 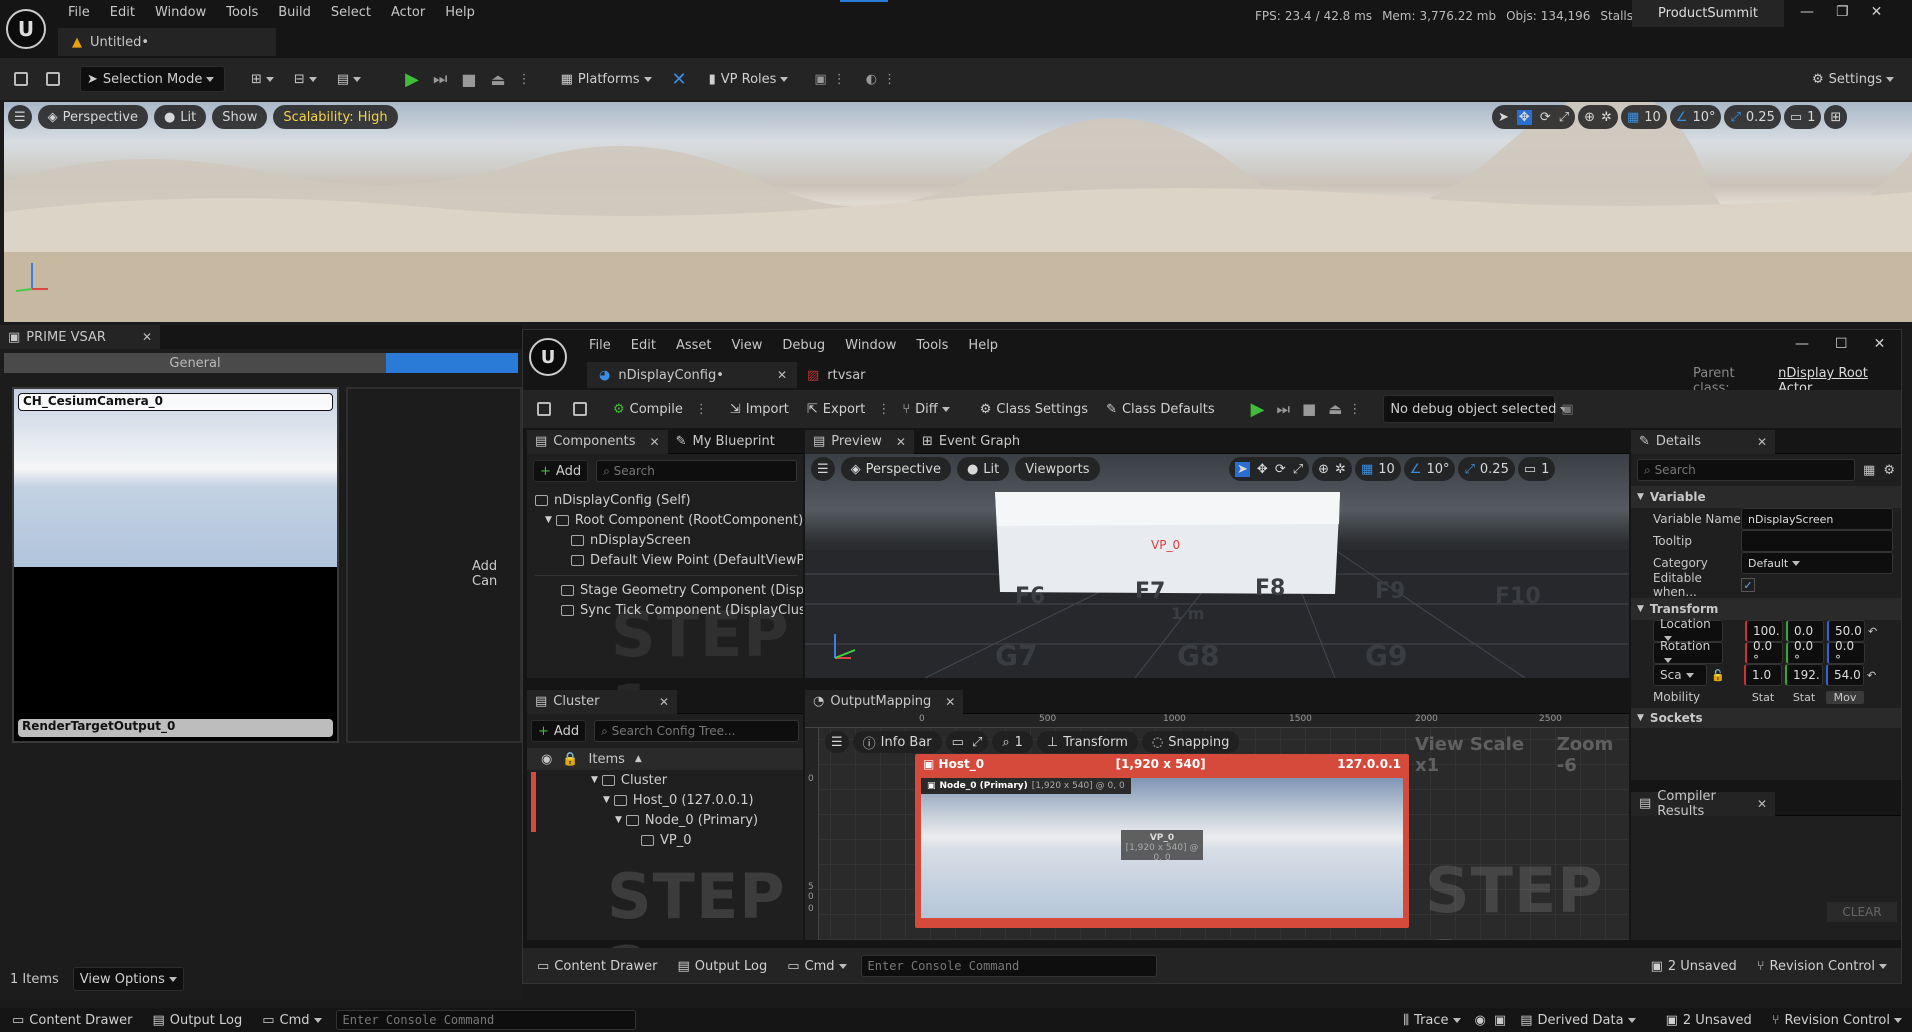 I want to click on scale-select: Sca, so click(x=1680, y=675).